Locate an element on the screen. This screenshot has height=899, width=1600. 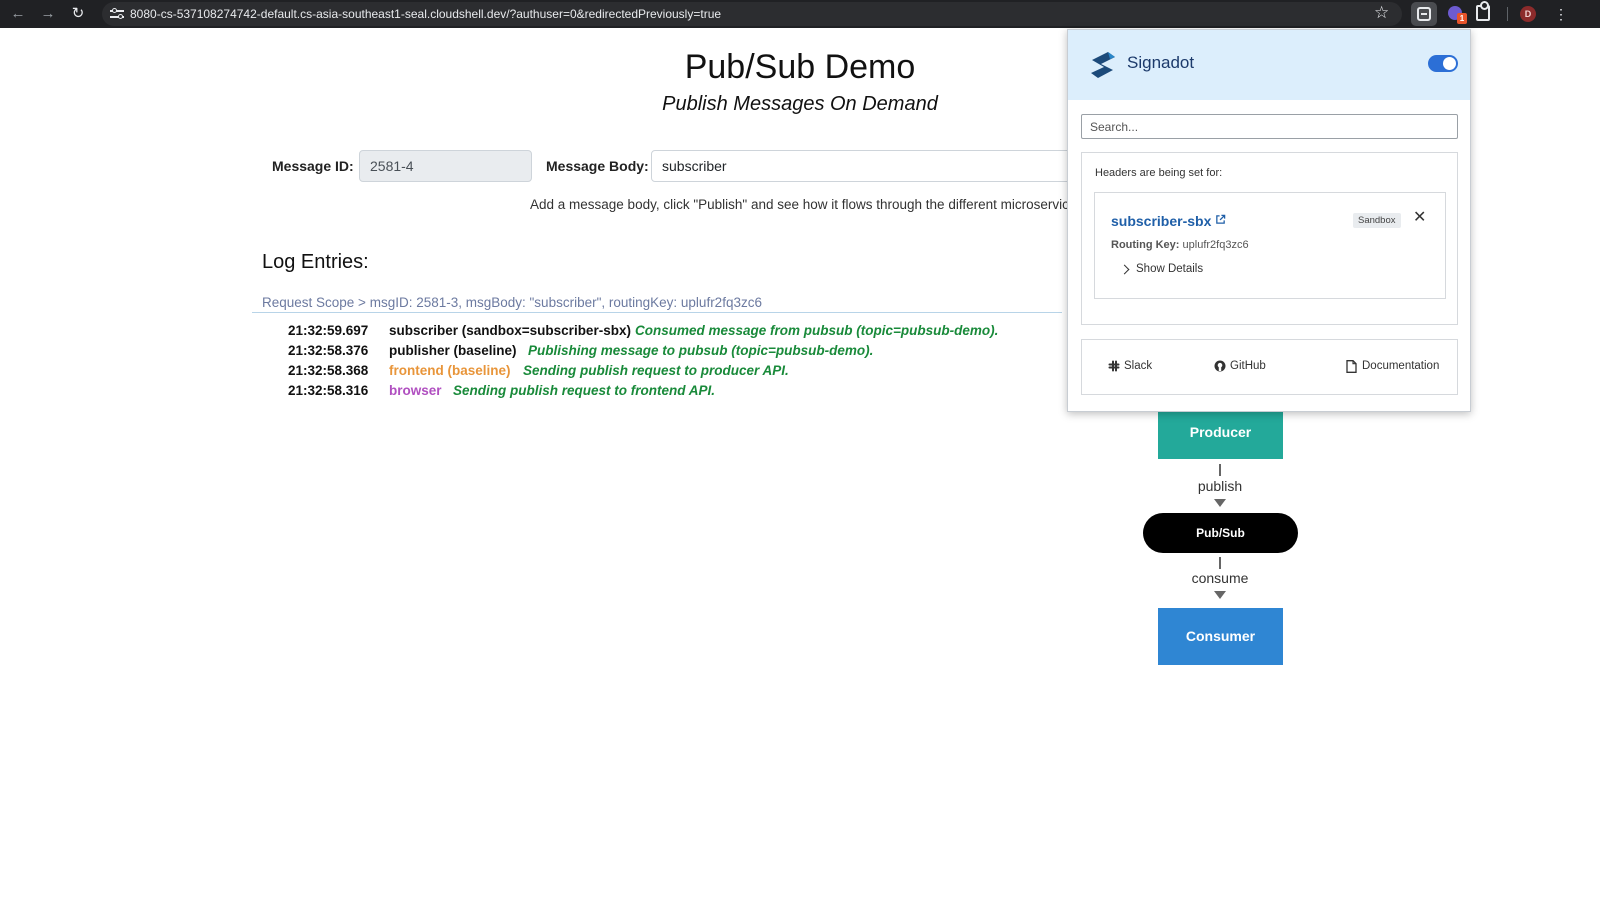
slack-link: Slack is located at coordinates (1130, 366).